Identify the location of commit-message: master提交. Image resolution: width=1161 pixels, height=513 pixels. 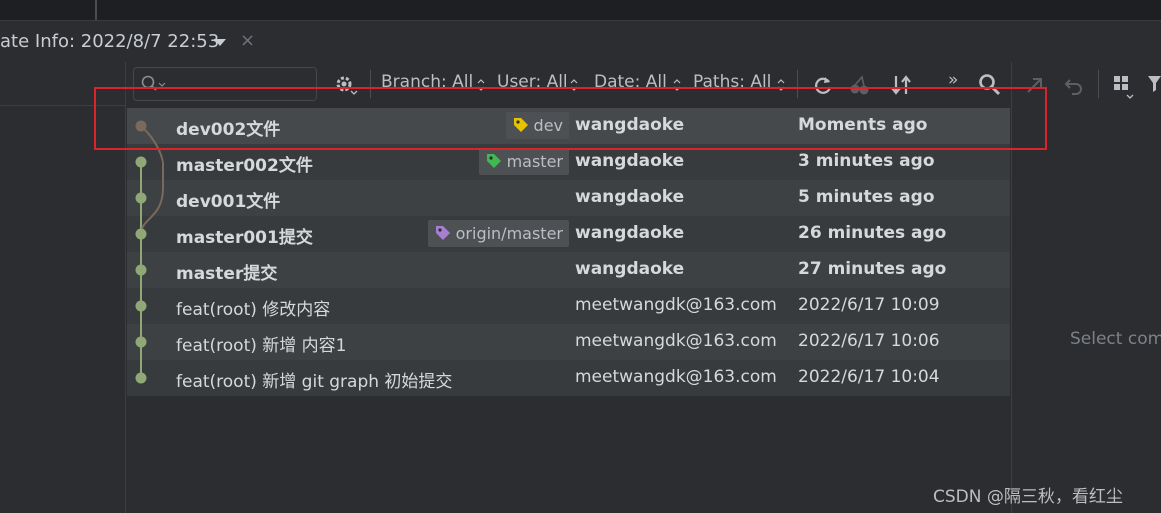
(227, 274).